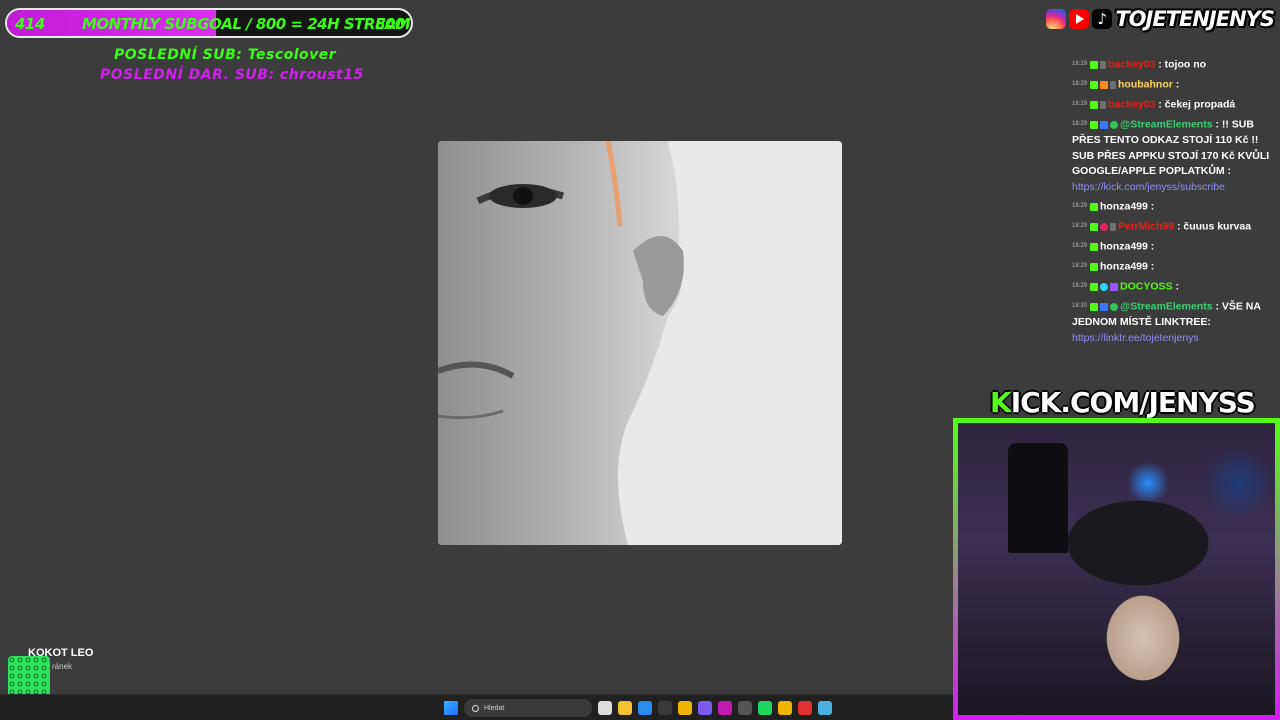  I want to click on search-icon, so click(475, 708).